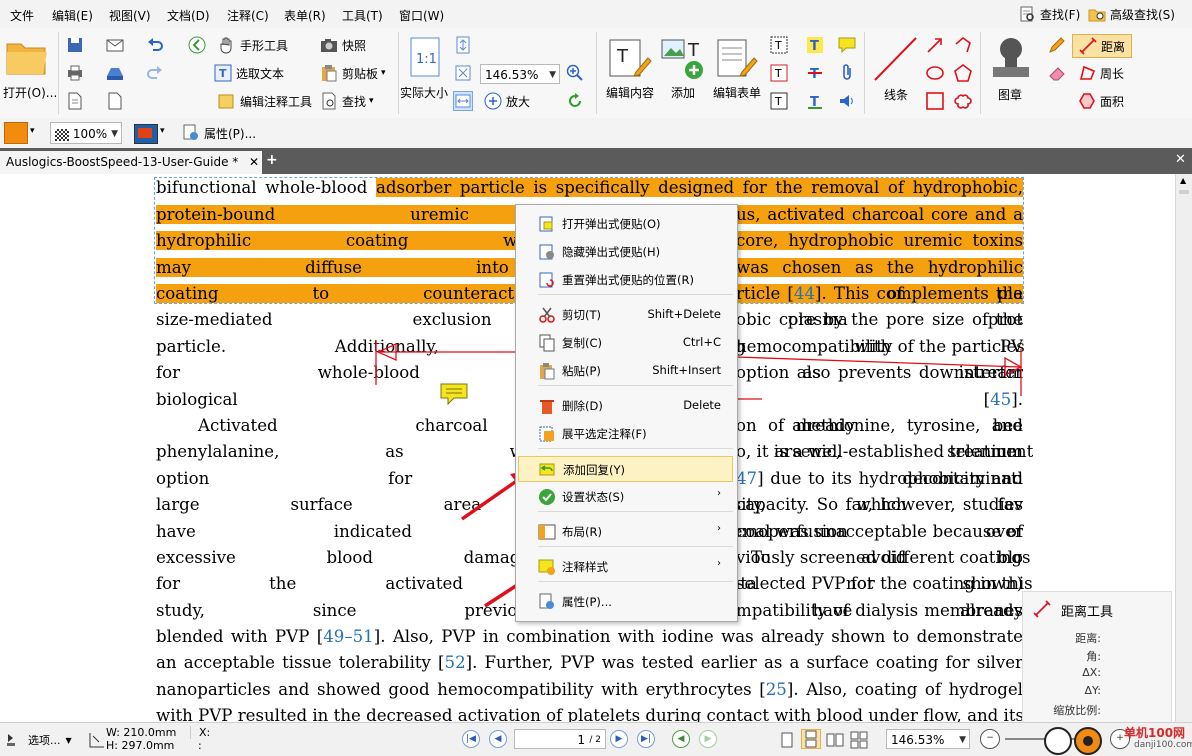 This screenshot has width=1192, height=756. What do you see at coordinates (253, 45) in the screenshot?
I see `hand-tool-button: 手形工具` at bounding box center [253, 45].